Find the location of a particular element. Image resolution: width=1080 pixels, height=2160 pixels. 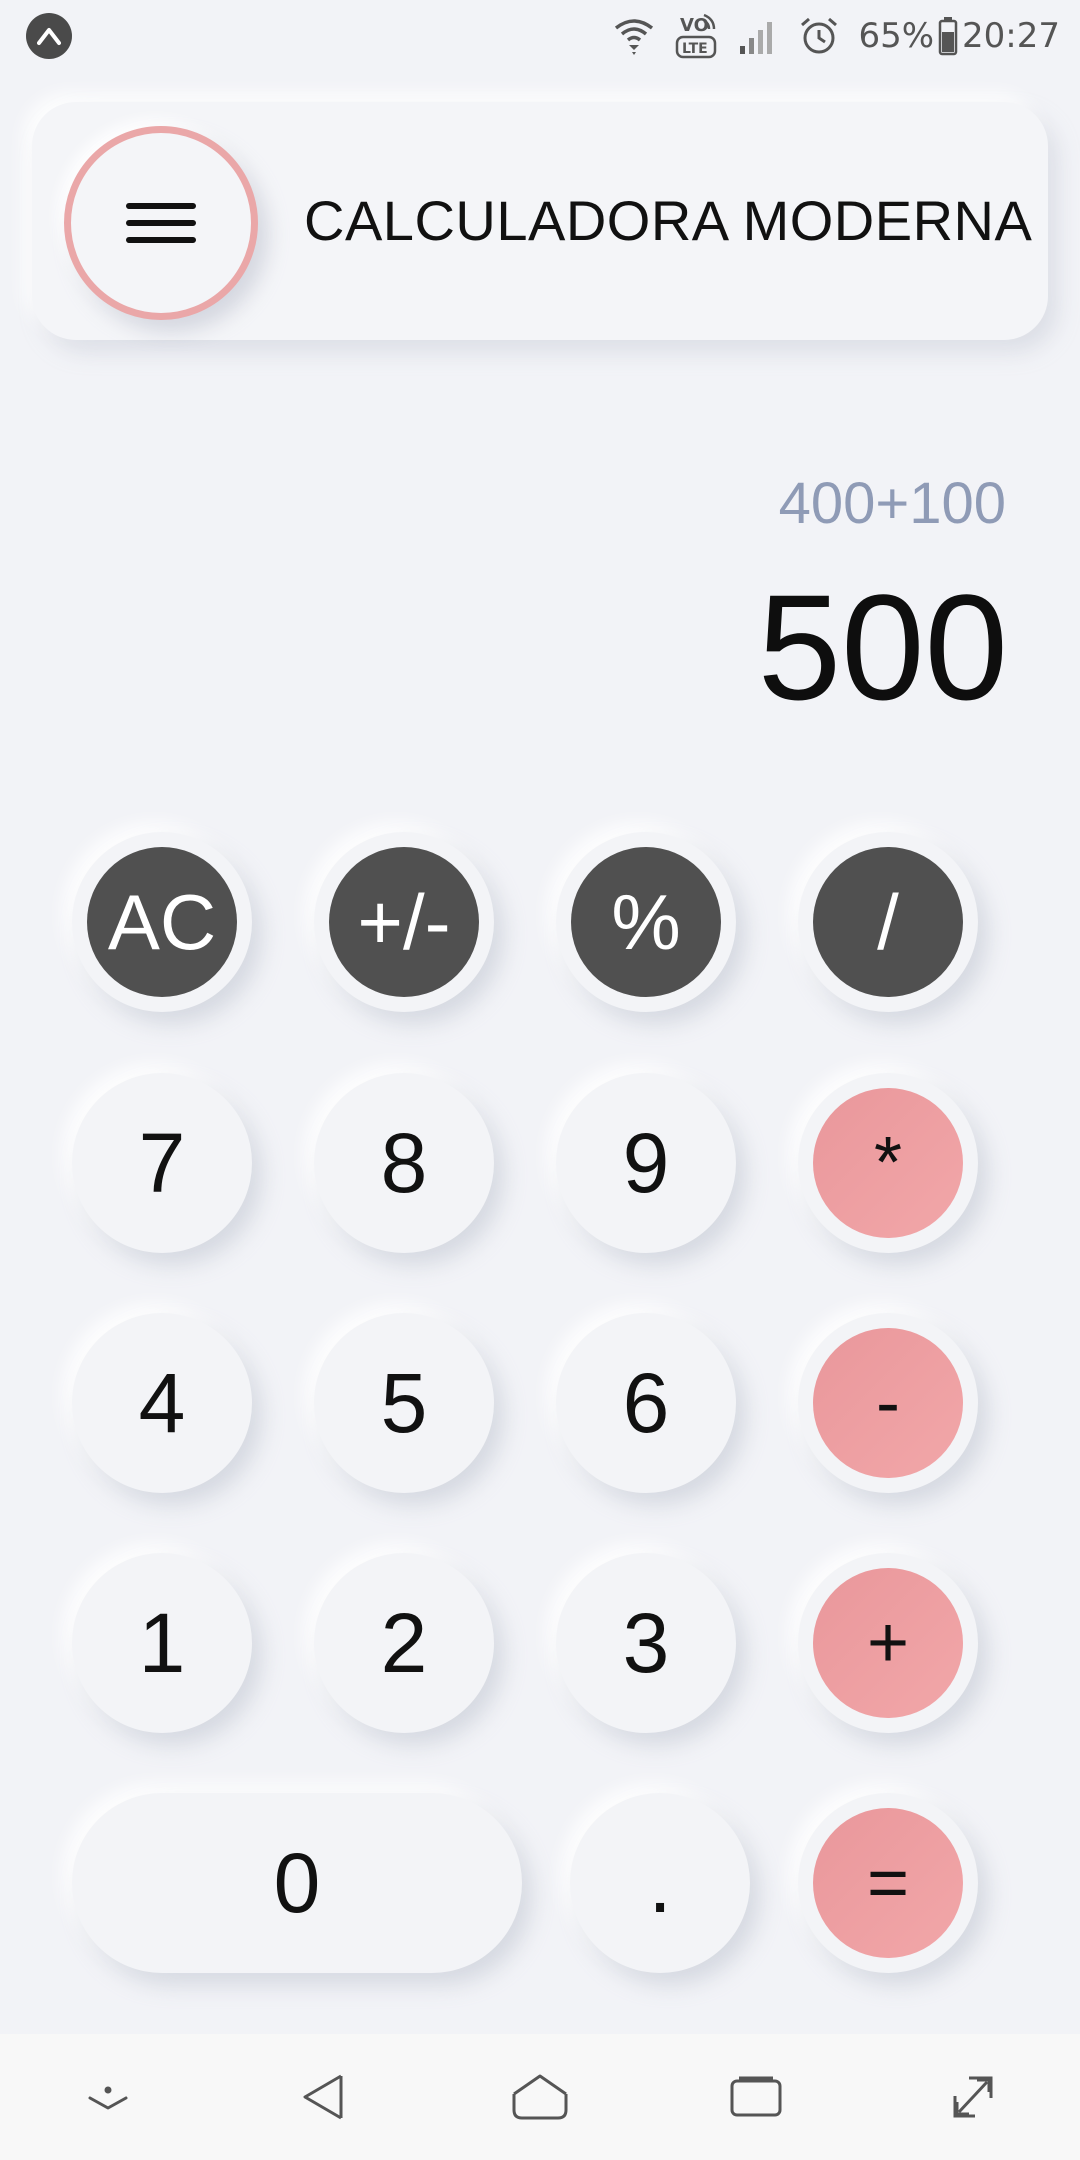

key-label: 2 is located at coordinates (404, 1642).